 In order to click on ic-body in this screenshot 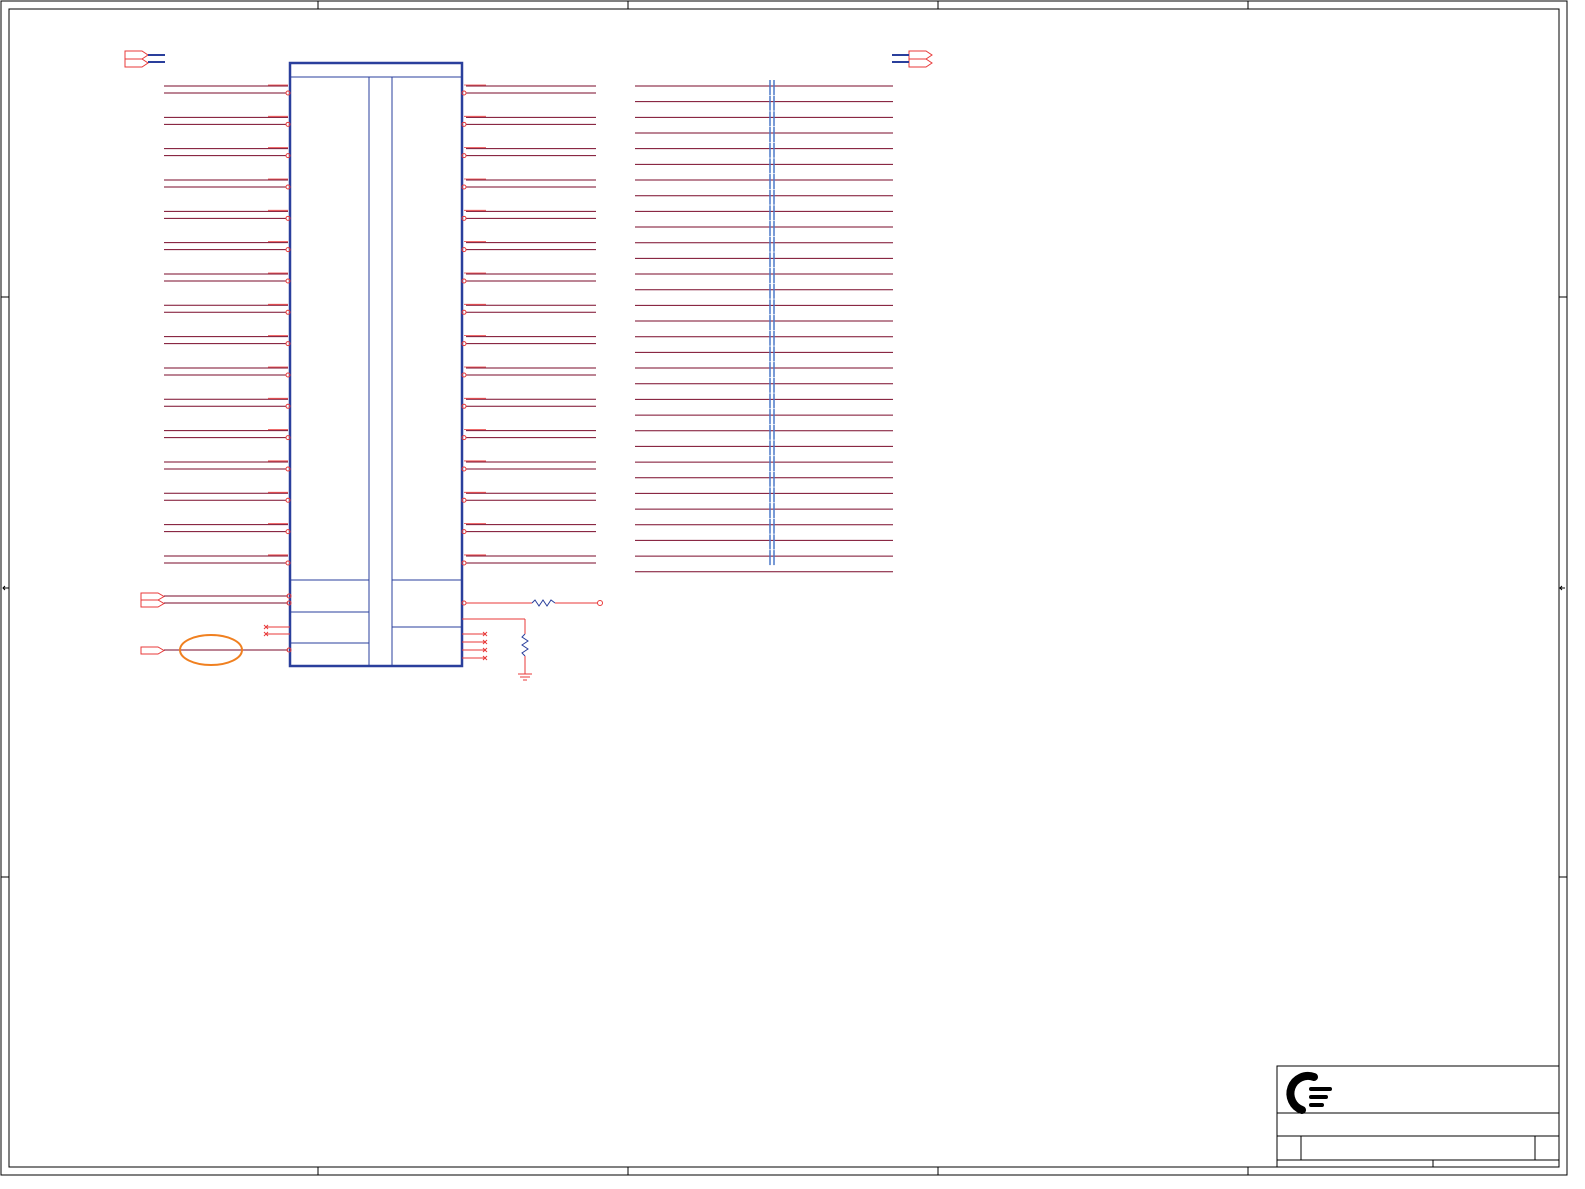, I will do `click(376, 364)`.